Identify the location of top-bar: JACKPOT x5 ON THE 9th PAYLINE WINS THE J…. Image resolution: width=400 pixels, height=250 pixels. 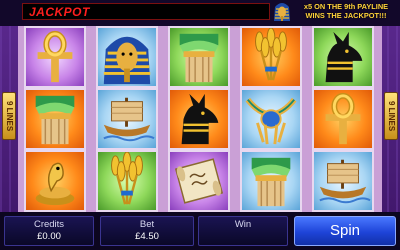
(200, 13).